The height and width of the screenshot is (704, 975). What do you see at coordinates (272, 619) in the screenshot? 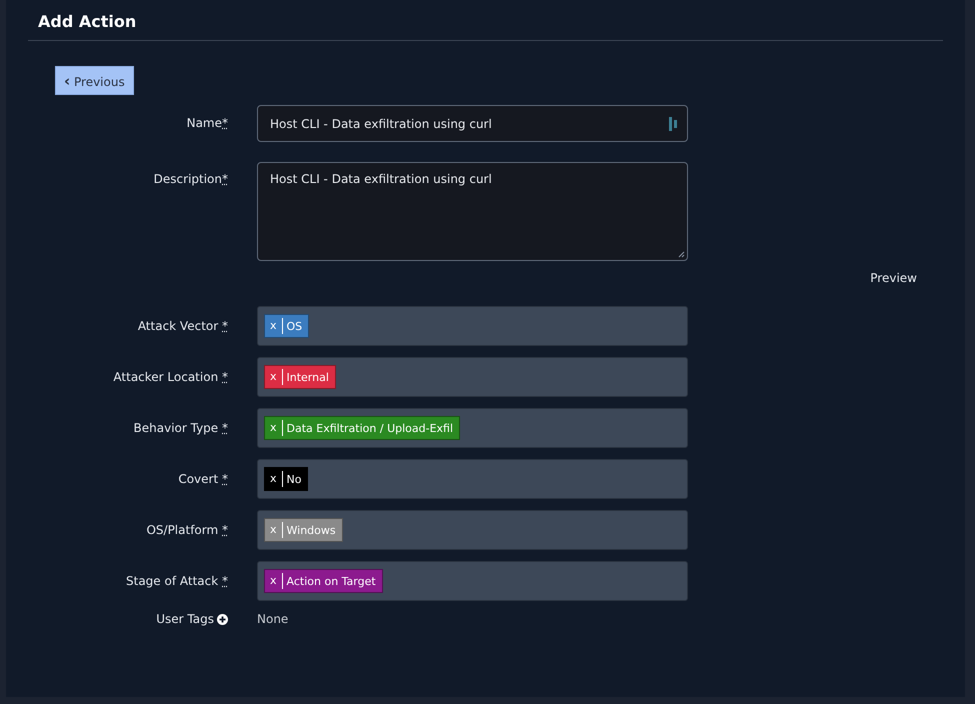
I see `user-tags-value: None` at bounding box center [272, 619].